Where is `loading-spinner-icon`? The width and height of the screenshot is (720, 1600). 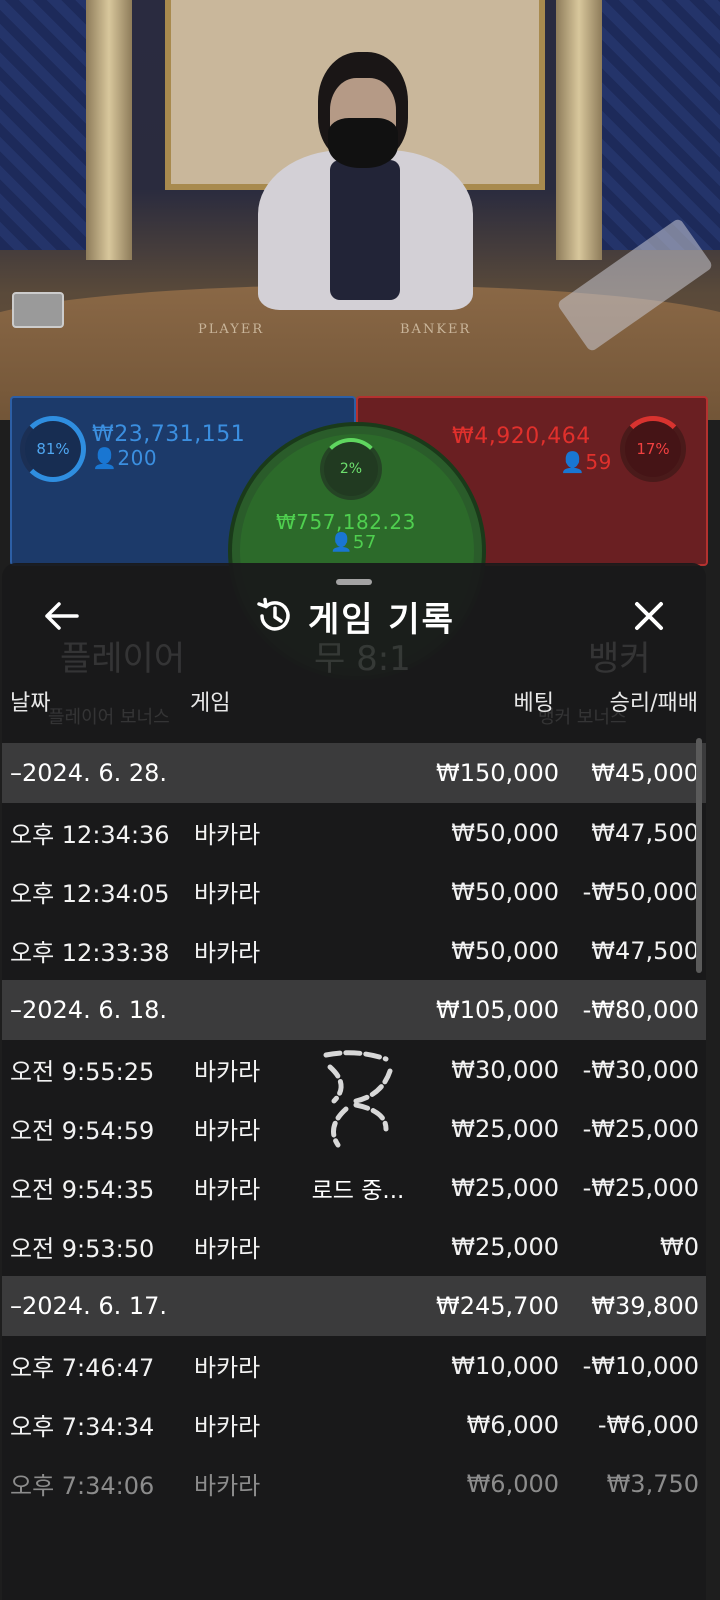
loading-spinner-icon is located at coordinates (358, 1099).